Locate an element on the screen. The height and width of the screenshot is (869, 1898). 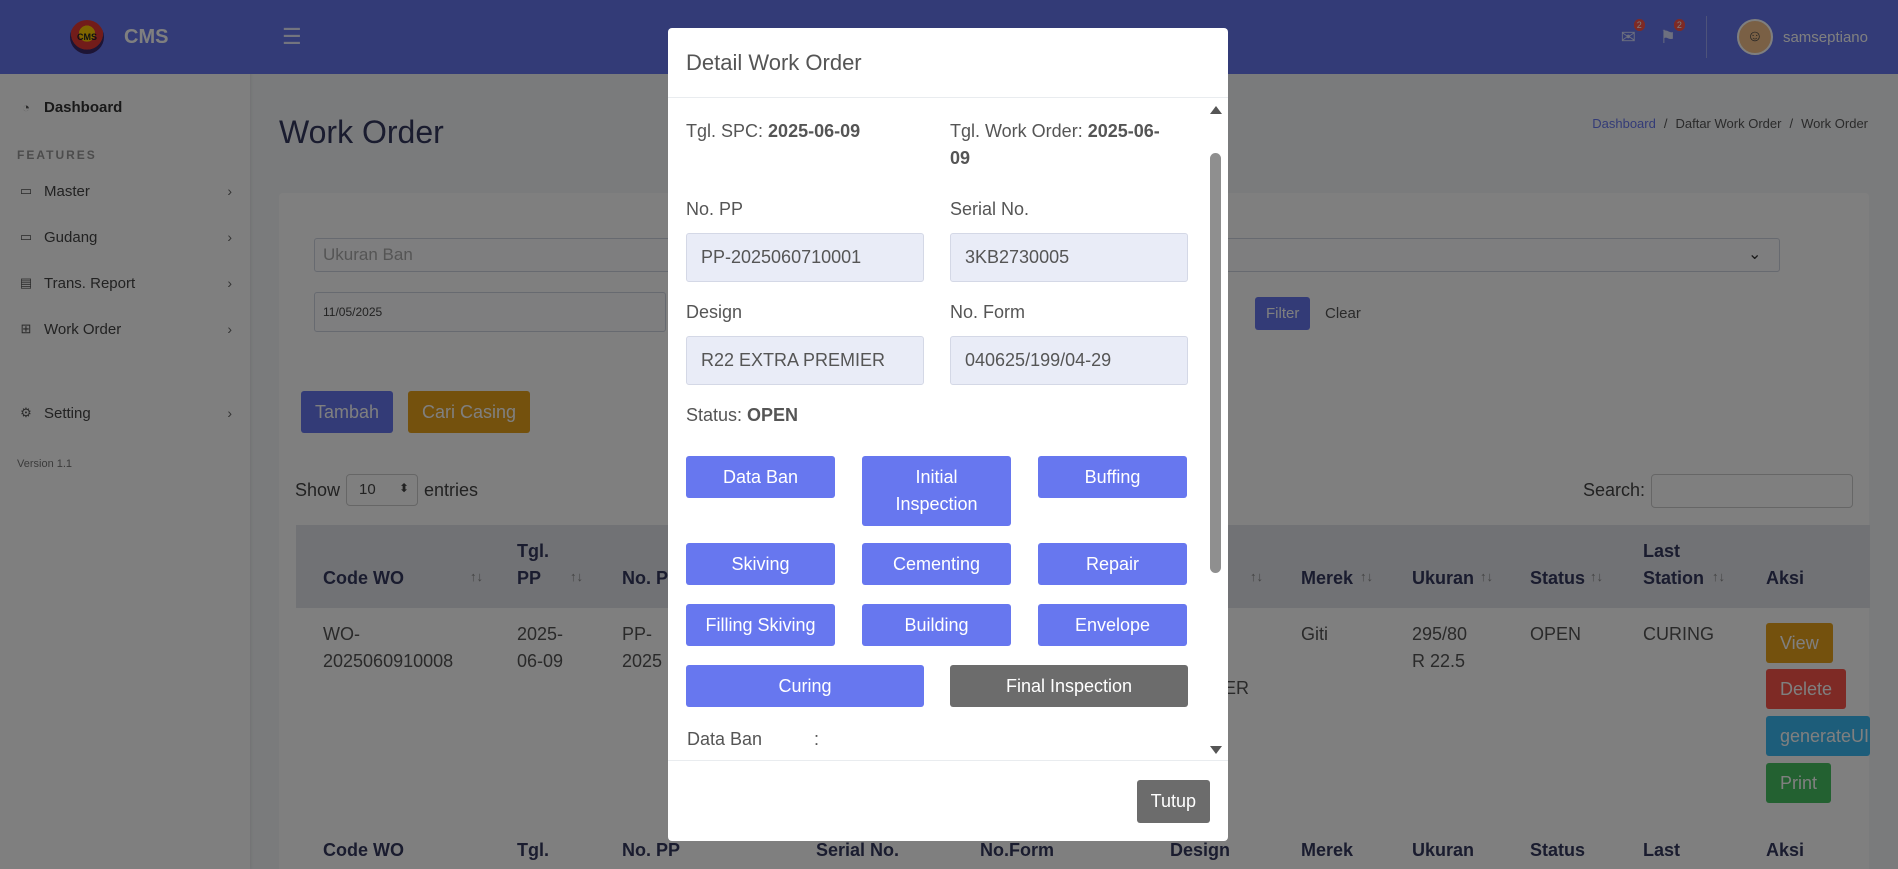
station-skiving-button: Skiving is located at coordinates (760, 564).